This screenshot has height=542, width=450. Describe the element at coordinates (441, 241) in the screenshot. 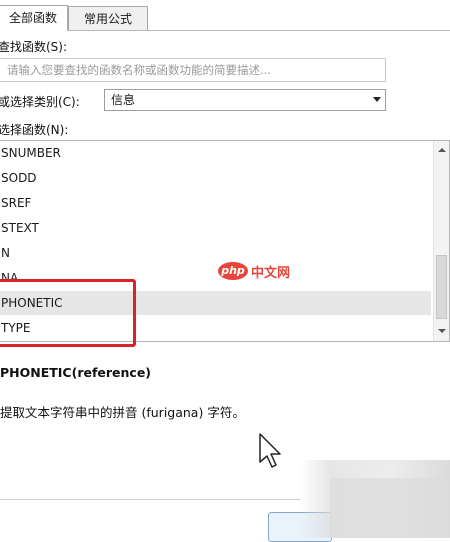

I see `list-scrollbar` at that location.